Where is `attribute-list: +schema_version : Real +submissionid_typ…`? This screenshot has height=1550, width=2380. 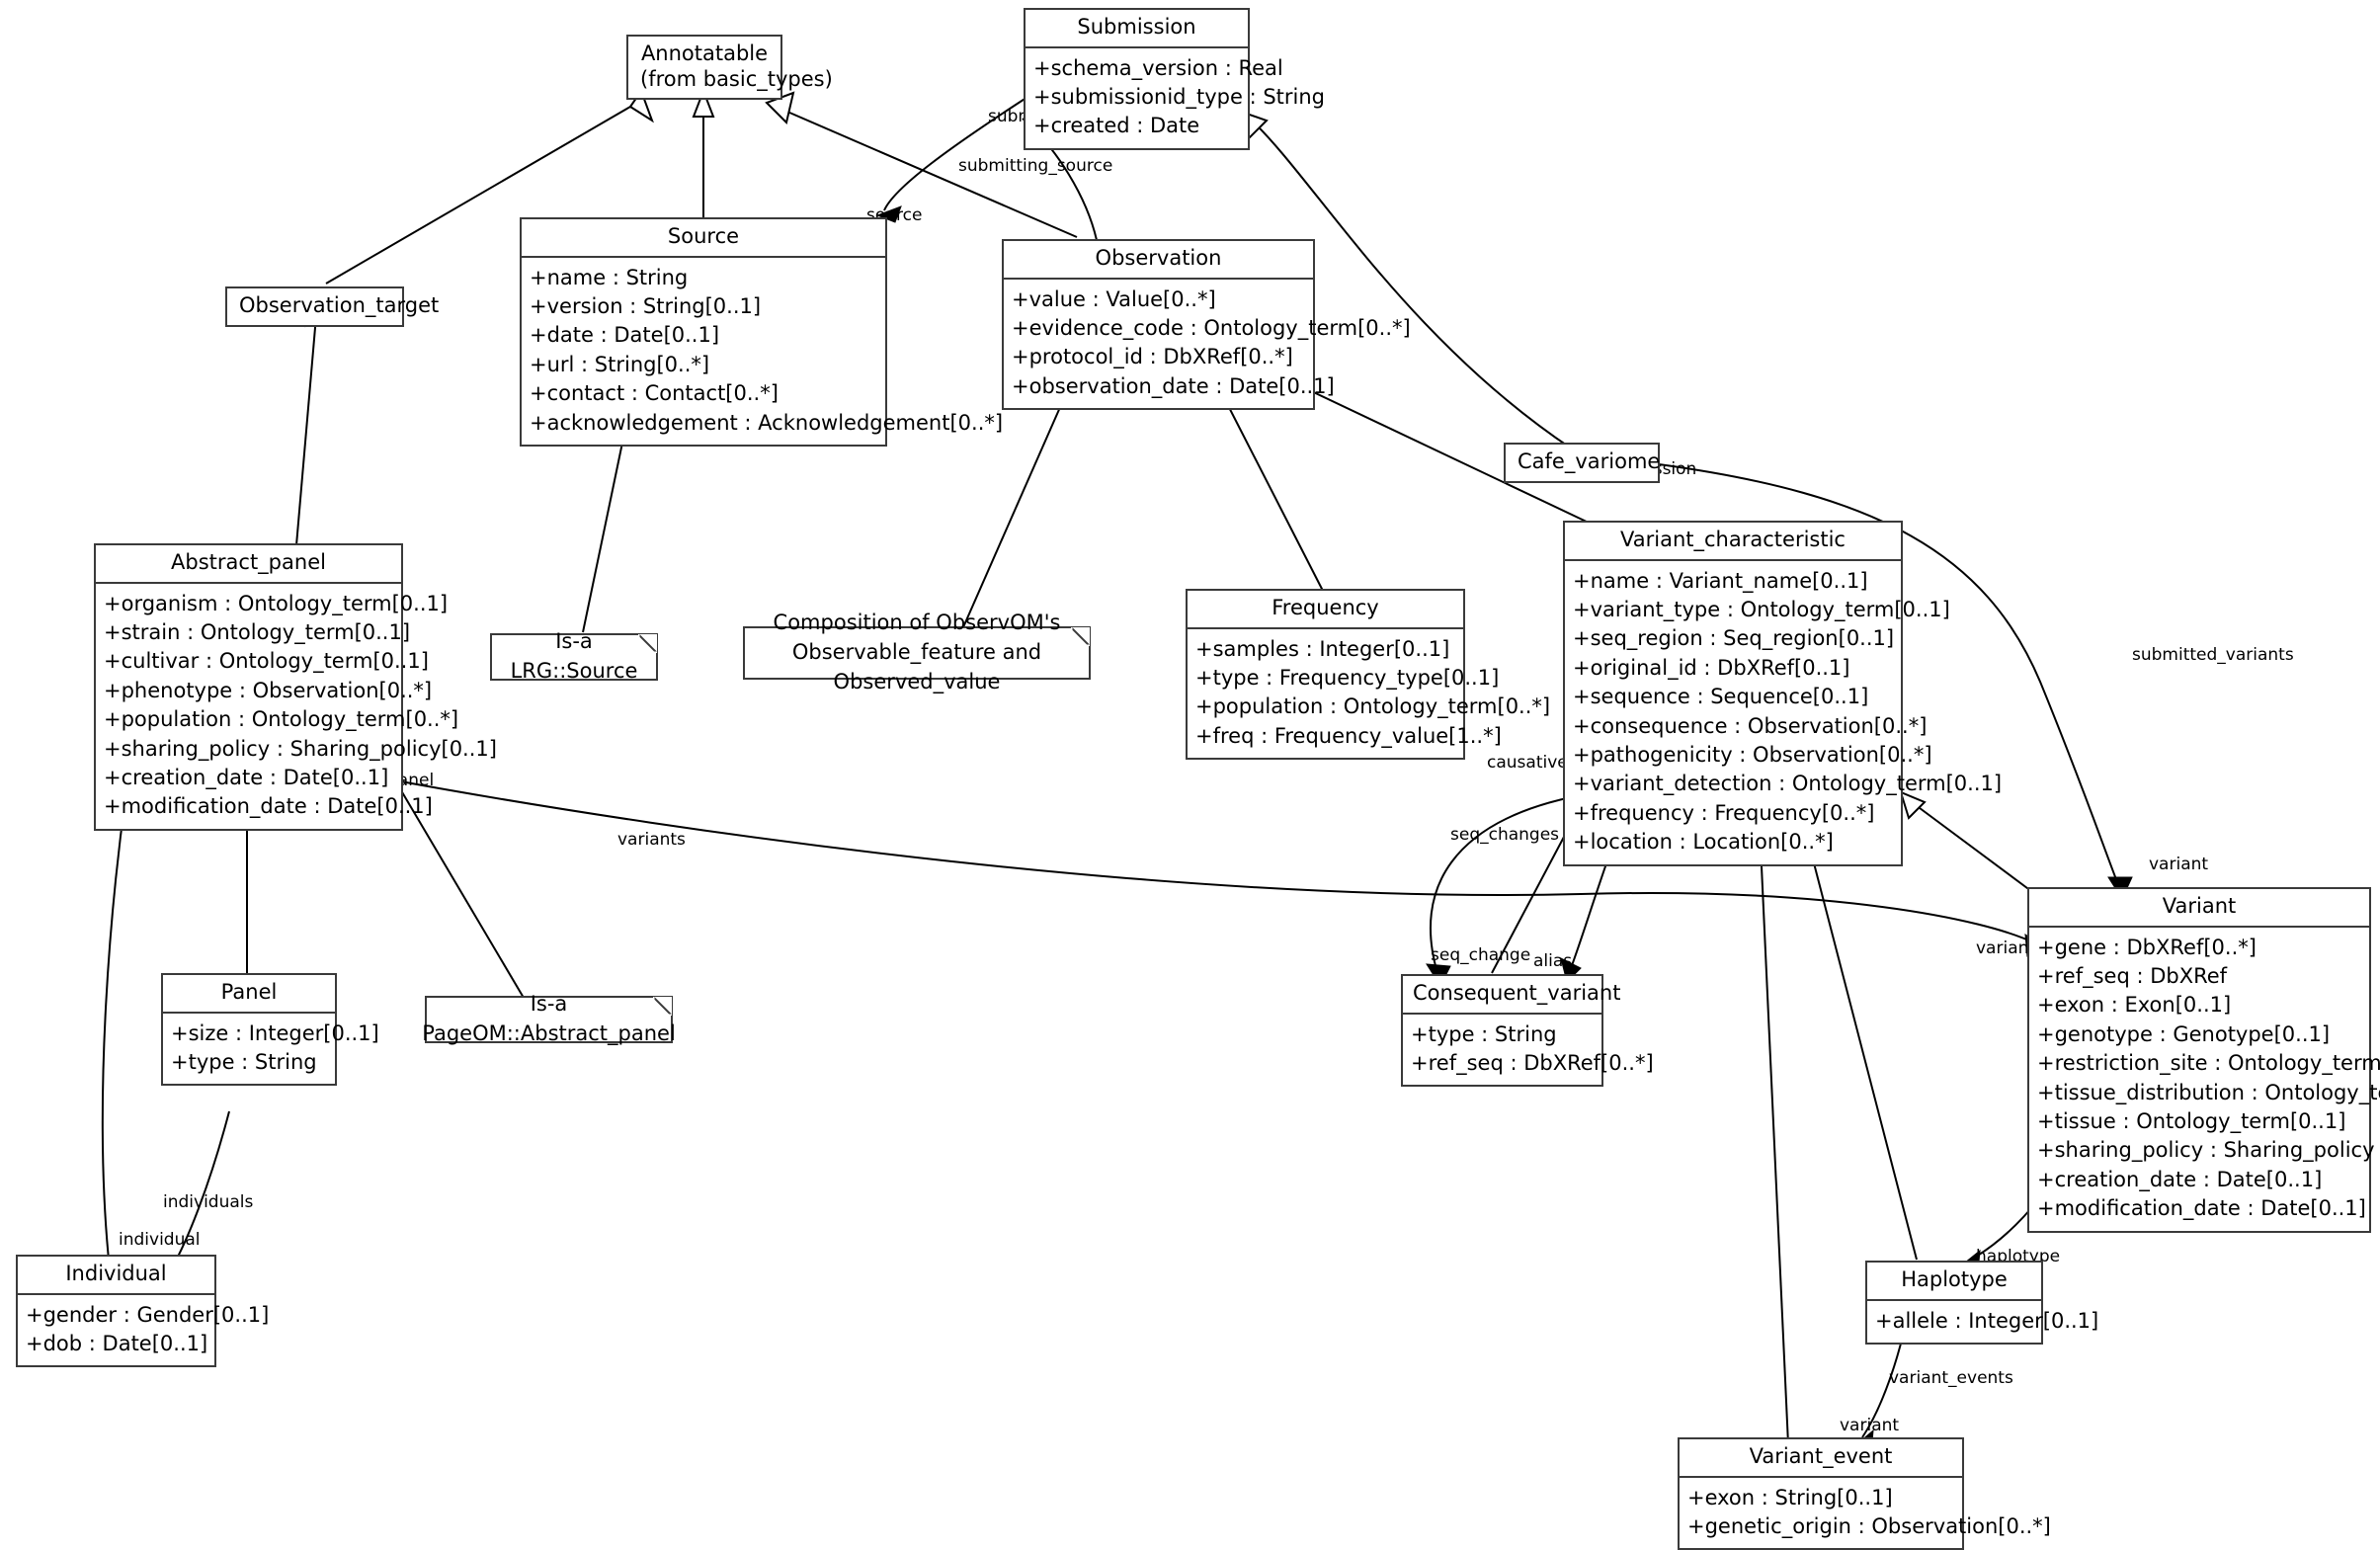
attribute-list: +schema_version : Real +submissionid_typ… is located at coordinates (1176, 98).